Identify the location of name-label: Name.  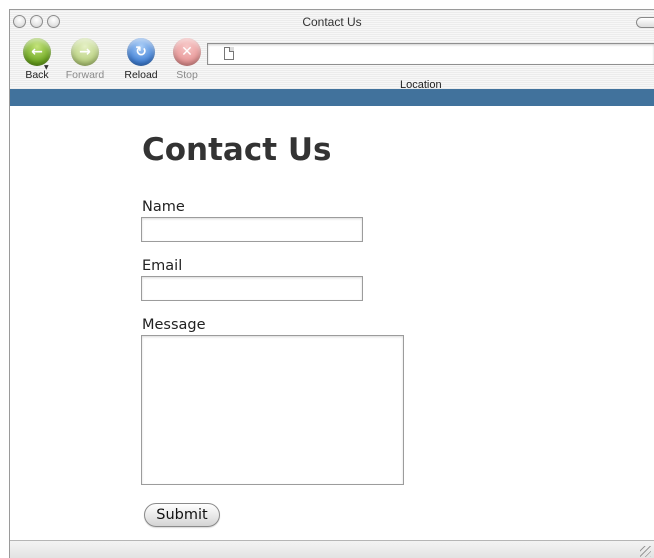
(163, 207).